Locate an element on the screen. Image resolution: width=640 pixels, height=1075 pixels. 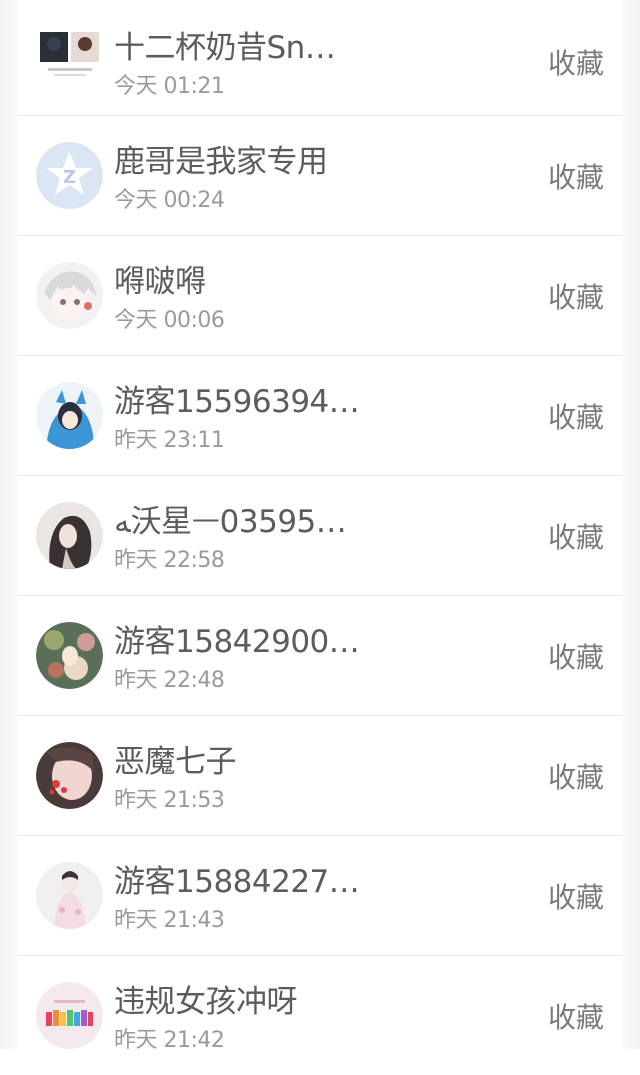
visit-time: 今天 00:24 is located at coordinates (169, 200).